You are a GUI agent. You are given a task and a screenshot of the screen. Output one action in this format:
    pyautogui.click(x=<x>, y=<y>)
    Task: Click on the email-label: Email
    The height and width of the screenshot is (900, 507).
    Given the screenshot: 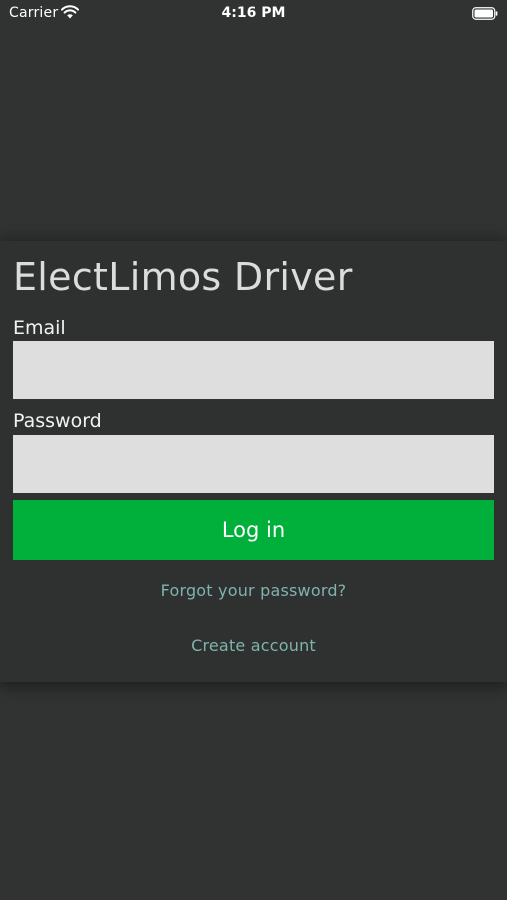 What is the action you would take?
    pyautogui.click(x=39, y=328)
    